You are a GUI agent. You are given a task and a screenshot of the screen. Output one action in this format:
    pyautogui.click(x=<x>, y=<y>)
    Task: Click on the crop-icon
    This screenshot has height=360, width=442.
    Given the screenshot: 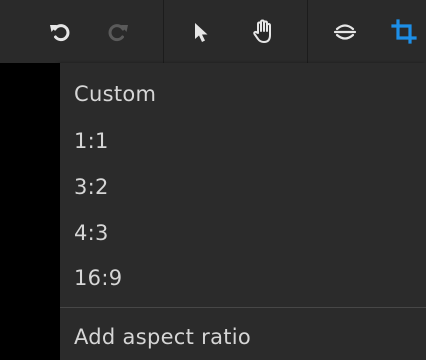 What is the action you would take?
    pyautogui.click(x=404, y=31)
    